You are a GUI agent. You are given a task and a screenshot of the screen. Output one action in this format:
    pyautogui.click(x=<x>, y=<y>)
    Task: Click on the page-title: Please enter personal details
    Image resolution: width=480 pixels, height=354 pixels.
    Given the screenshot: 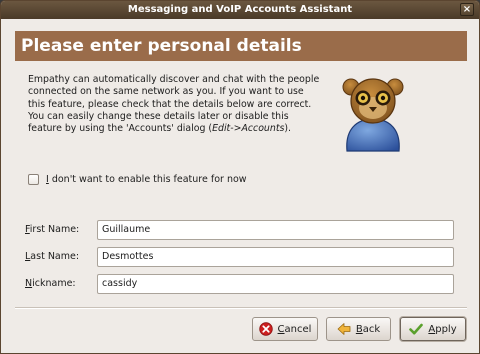 What is the action you would take?
    pyautogui.click(x=161, y=46)
    